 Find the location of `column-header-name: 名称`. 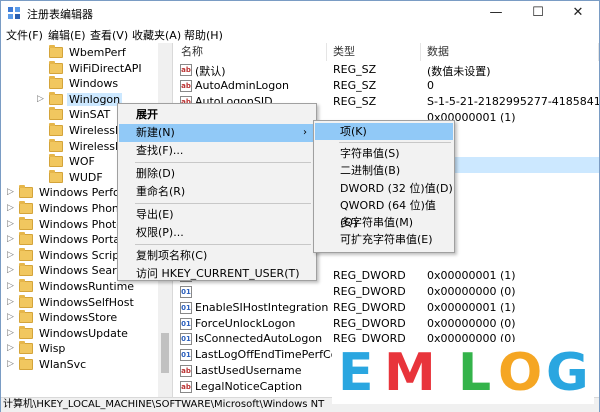

column-header-name: 名称 is located at coordinates (251, 52).